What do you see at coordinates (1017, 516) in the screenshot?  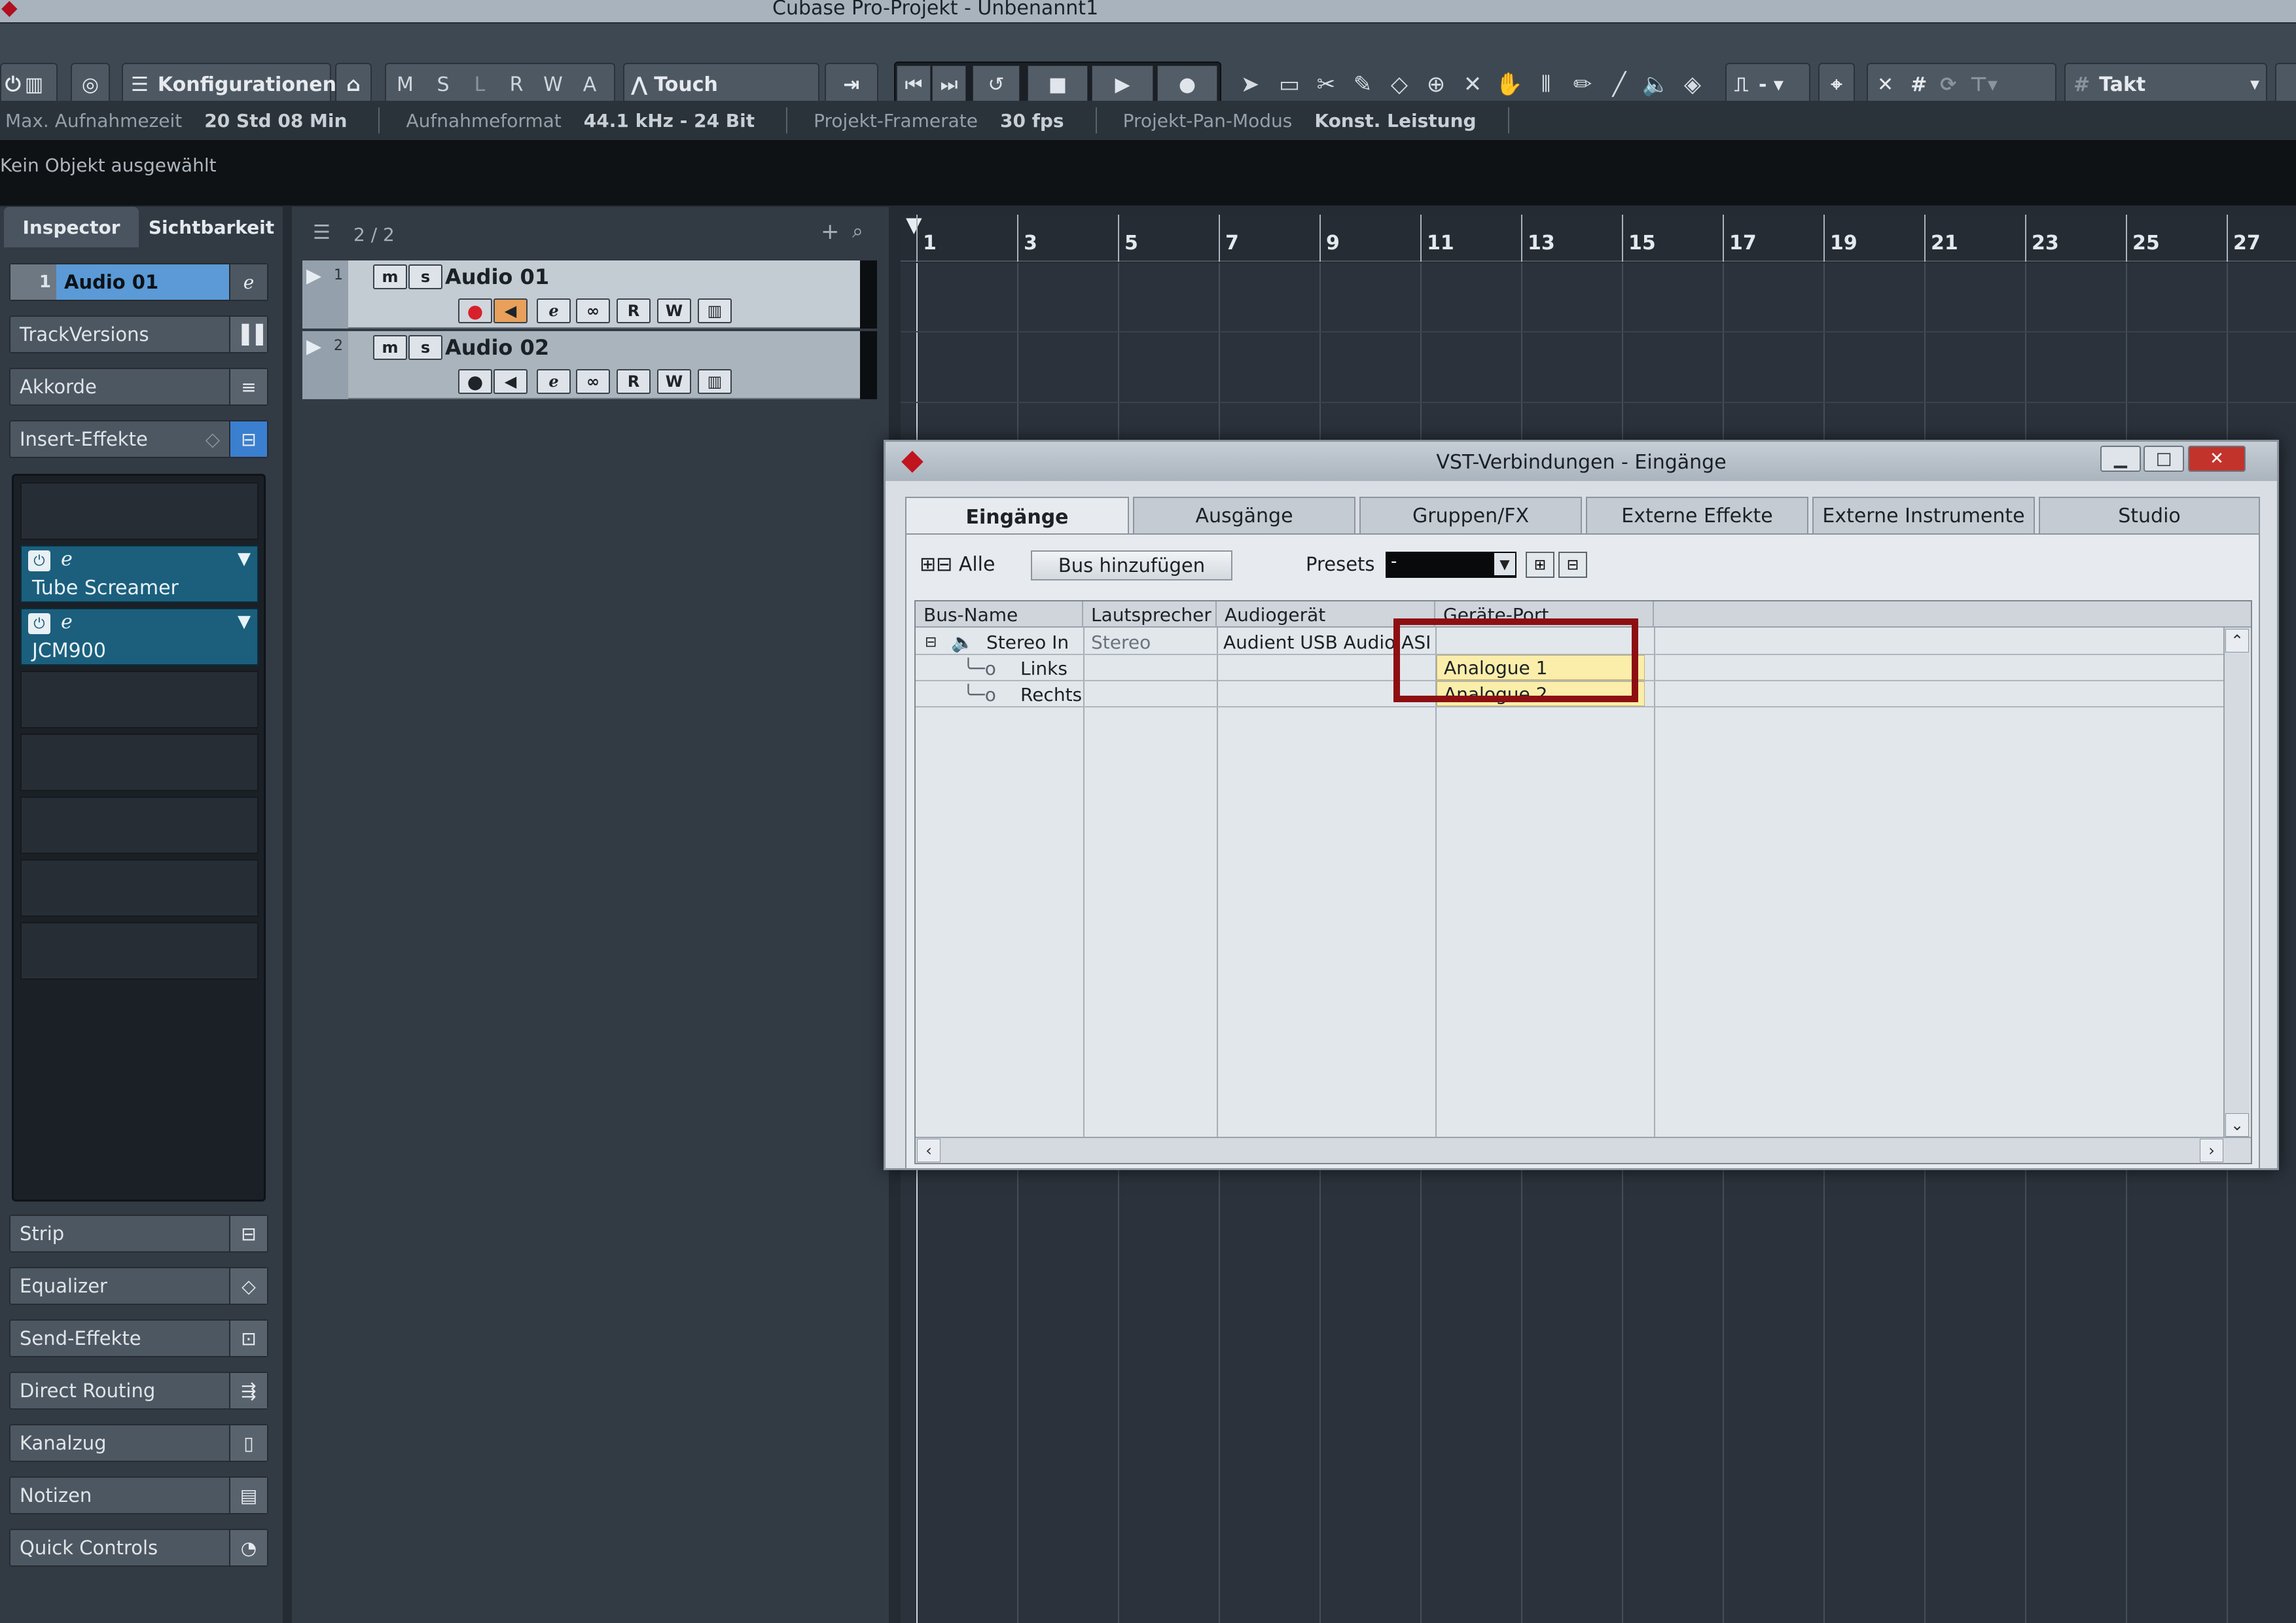 I see `tab-inputs: Eingänge` at bounding box center [1017, 516].